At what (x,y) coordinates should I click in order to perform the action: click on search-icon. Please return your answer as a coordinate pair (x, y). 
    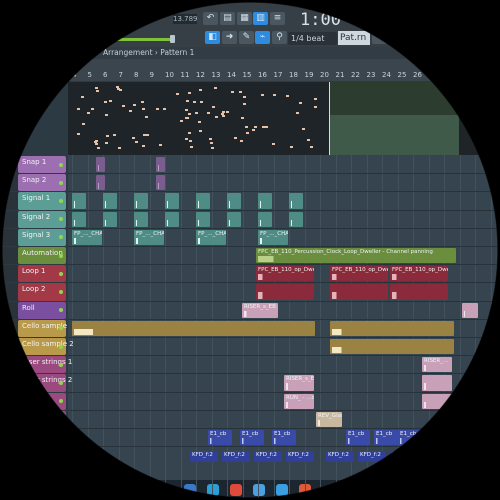
    Looking at the image, I should click on (213, 490).